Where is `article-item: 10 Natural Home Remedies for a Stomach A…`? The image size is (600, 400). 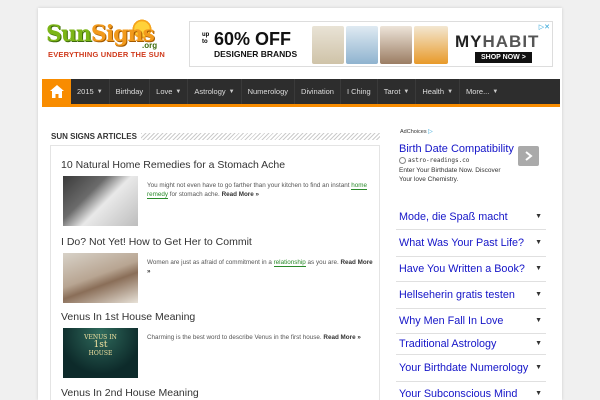
article-item: 10 Natural Home Remedies for a Stomach A… is located at coordinates (217, 194).